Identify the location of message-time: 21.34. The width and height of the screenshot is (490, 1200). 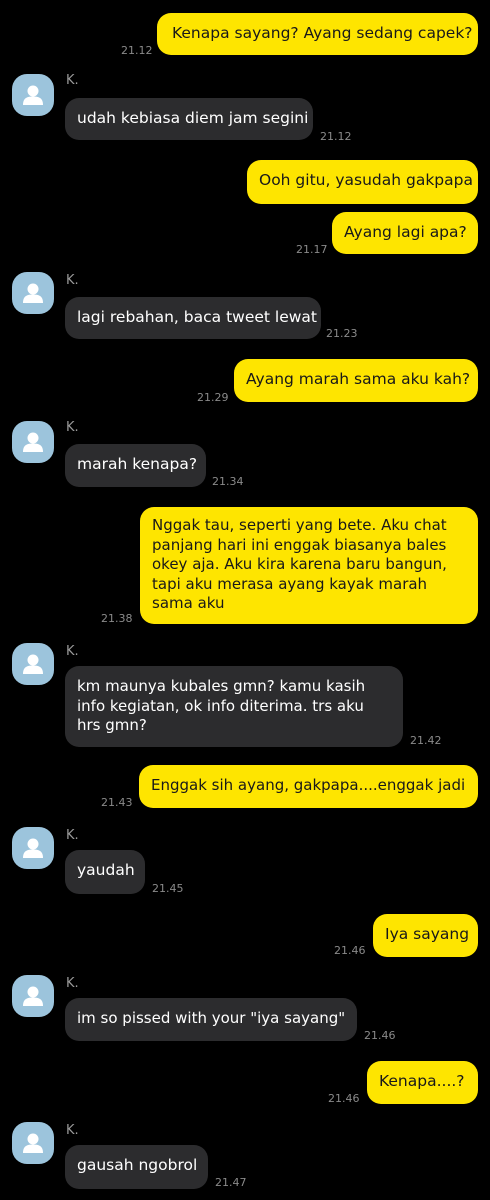
(228, 481).